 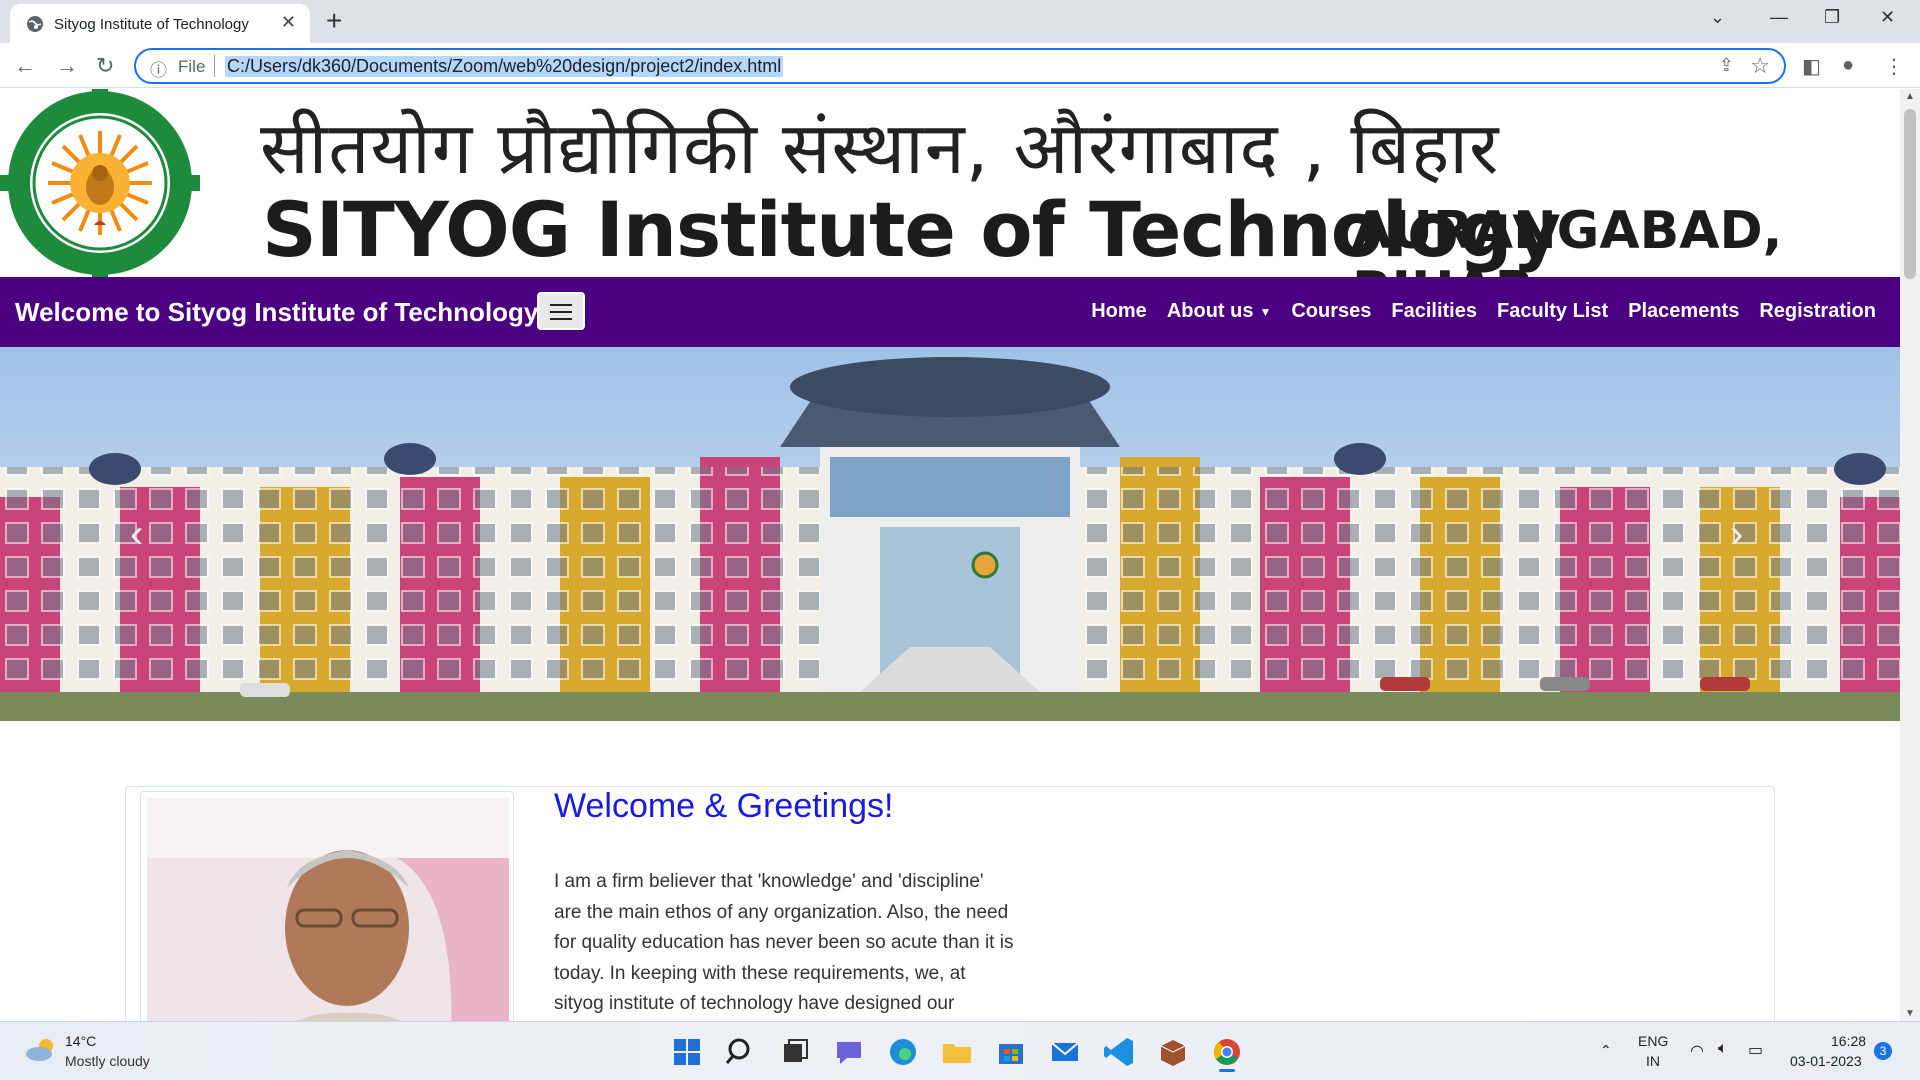 I want to click on weather-temperature: 14°C, so click(x=80, y=1041).